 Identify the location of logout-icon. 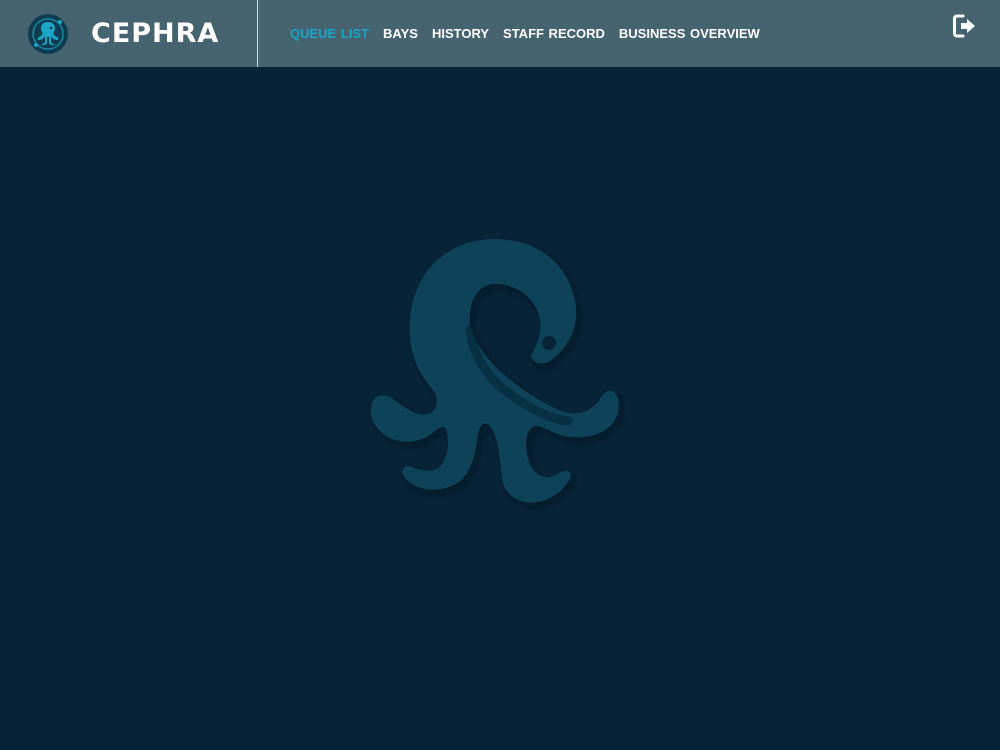
(965, 26).